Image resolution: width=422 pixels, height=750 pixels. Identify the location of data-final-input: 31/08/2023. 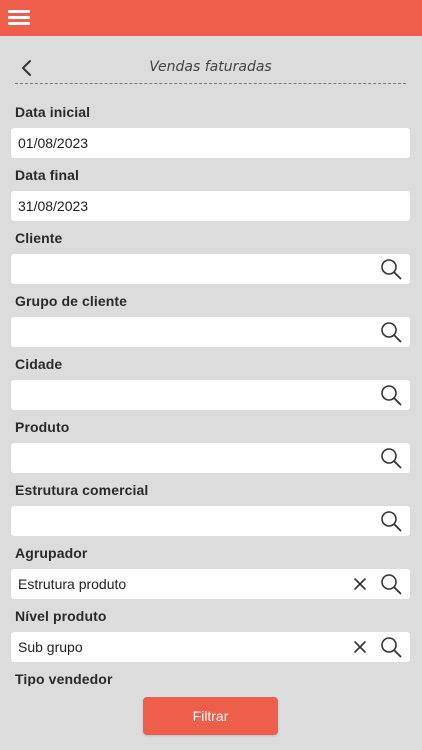
(210, 206).